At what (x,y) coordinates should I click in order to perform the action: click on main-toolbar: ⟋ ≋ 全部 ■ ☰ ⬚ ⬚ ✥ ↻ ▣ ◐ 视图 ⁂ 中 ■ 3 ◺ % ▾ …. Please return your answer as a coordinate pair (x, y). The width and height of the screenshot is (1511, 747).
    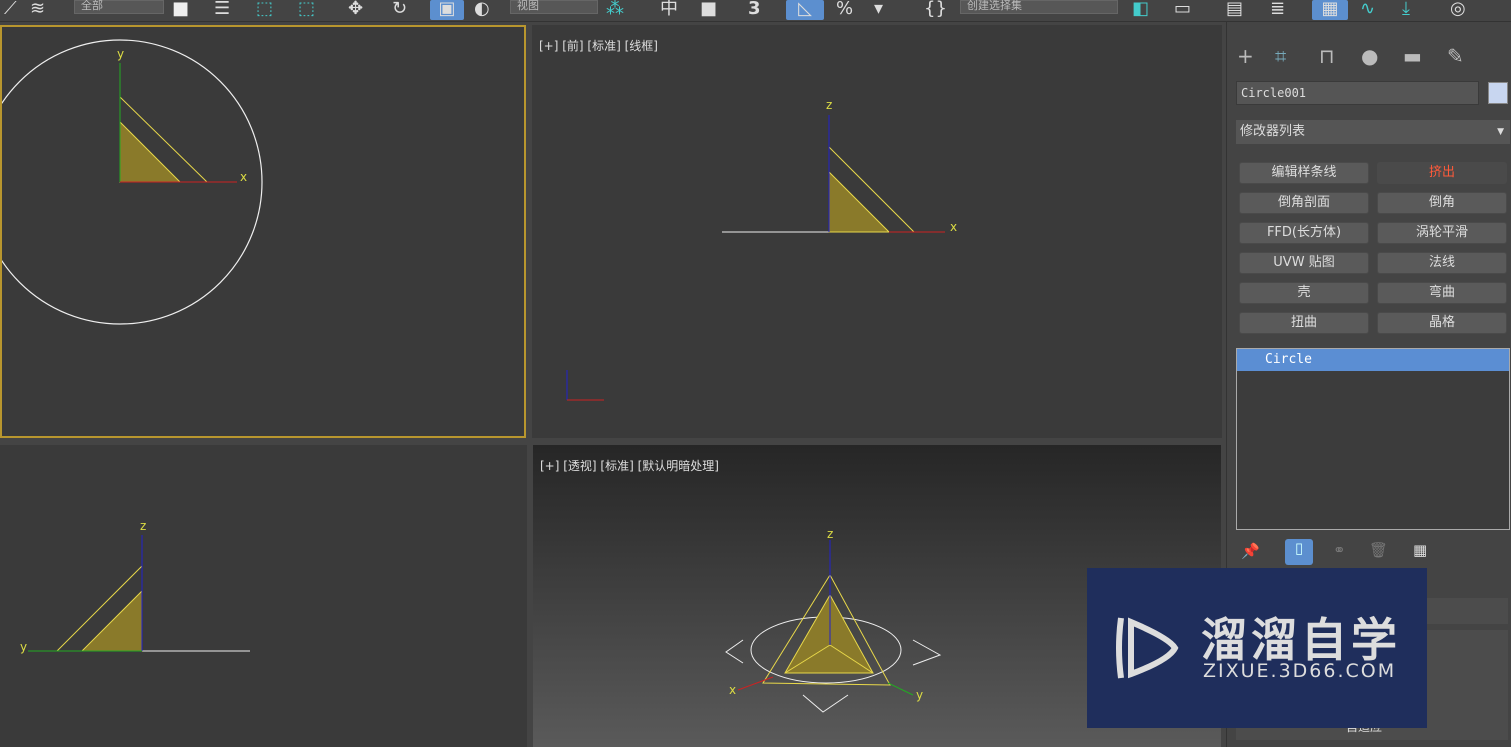
    Looking at the image, I should click on (755, 11).